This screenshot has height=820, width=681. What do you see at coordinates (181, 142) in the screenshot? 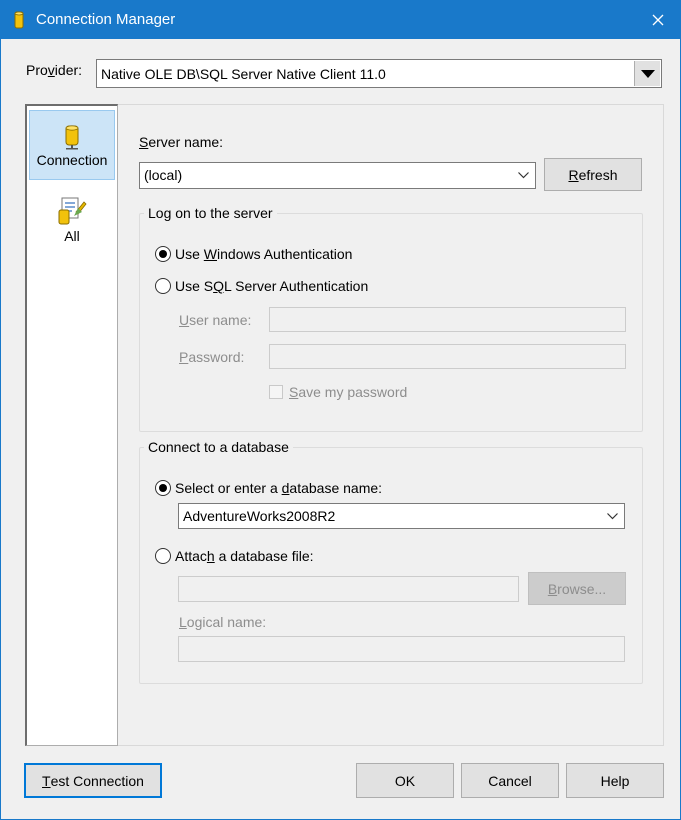
I see `server-name-label: Server name:` at bounding box center [181, 142].